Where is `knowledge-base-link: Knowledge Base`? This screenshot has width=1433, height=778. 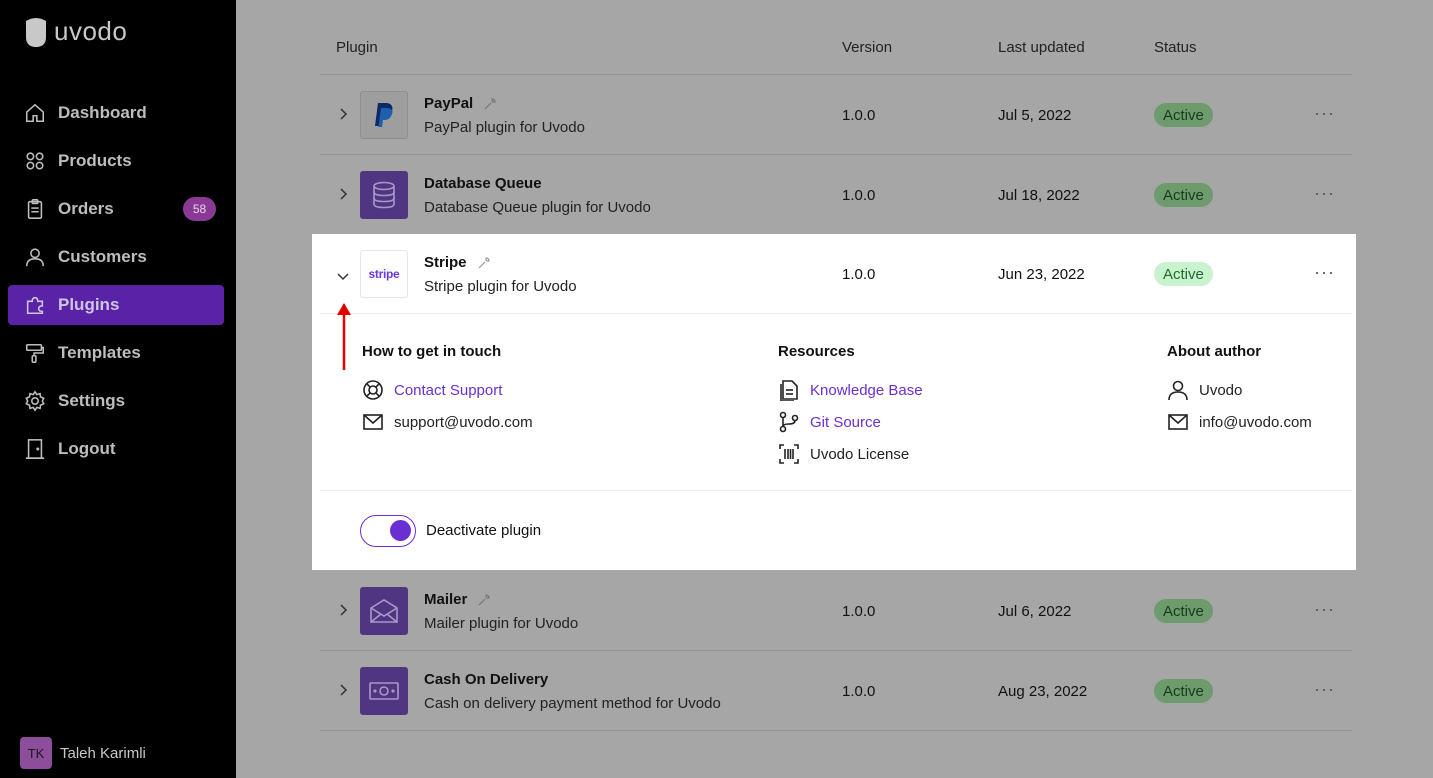 knowledge-base-link: Knowledge Base is located at coordinates (850, 390).